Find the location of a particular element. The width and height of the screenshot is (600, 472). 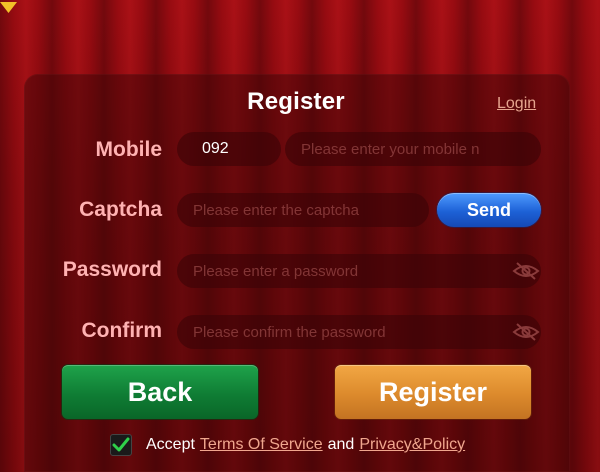

password-field is located at coordinates (359, 271).